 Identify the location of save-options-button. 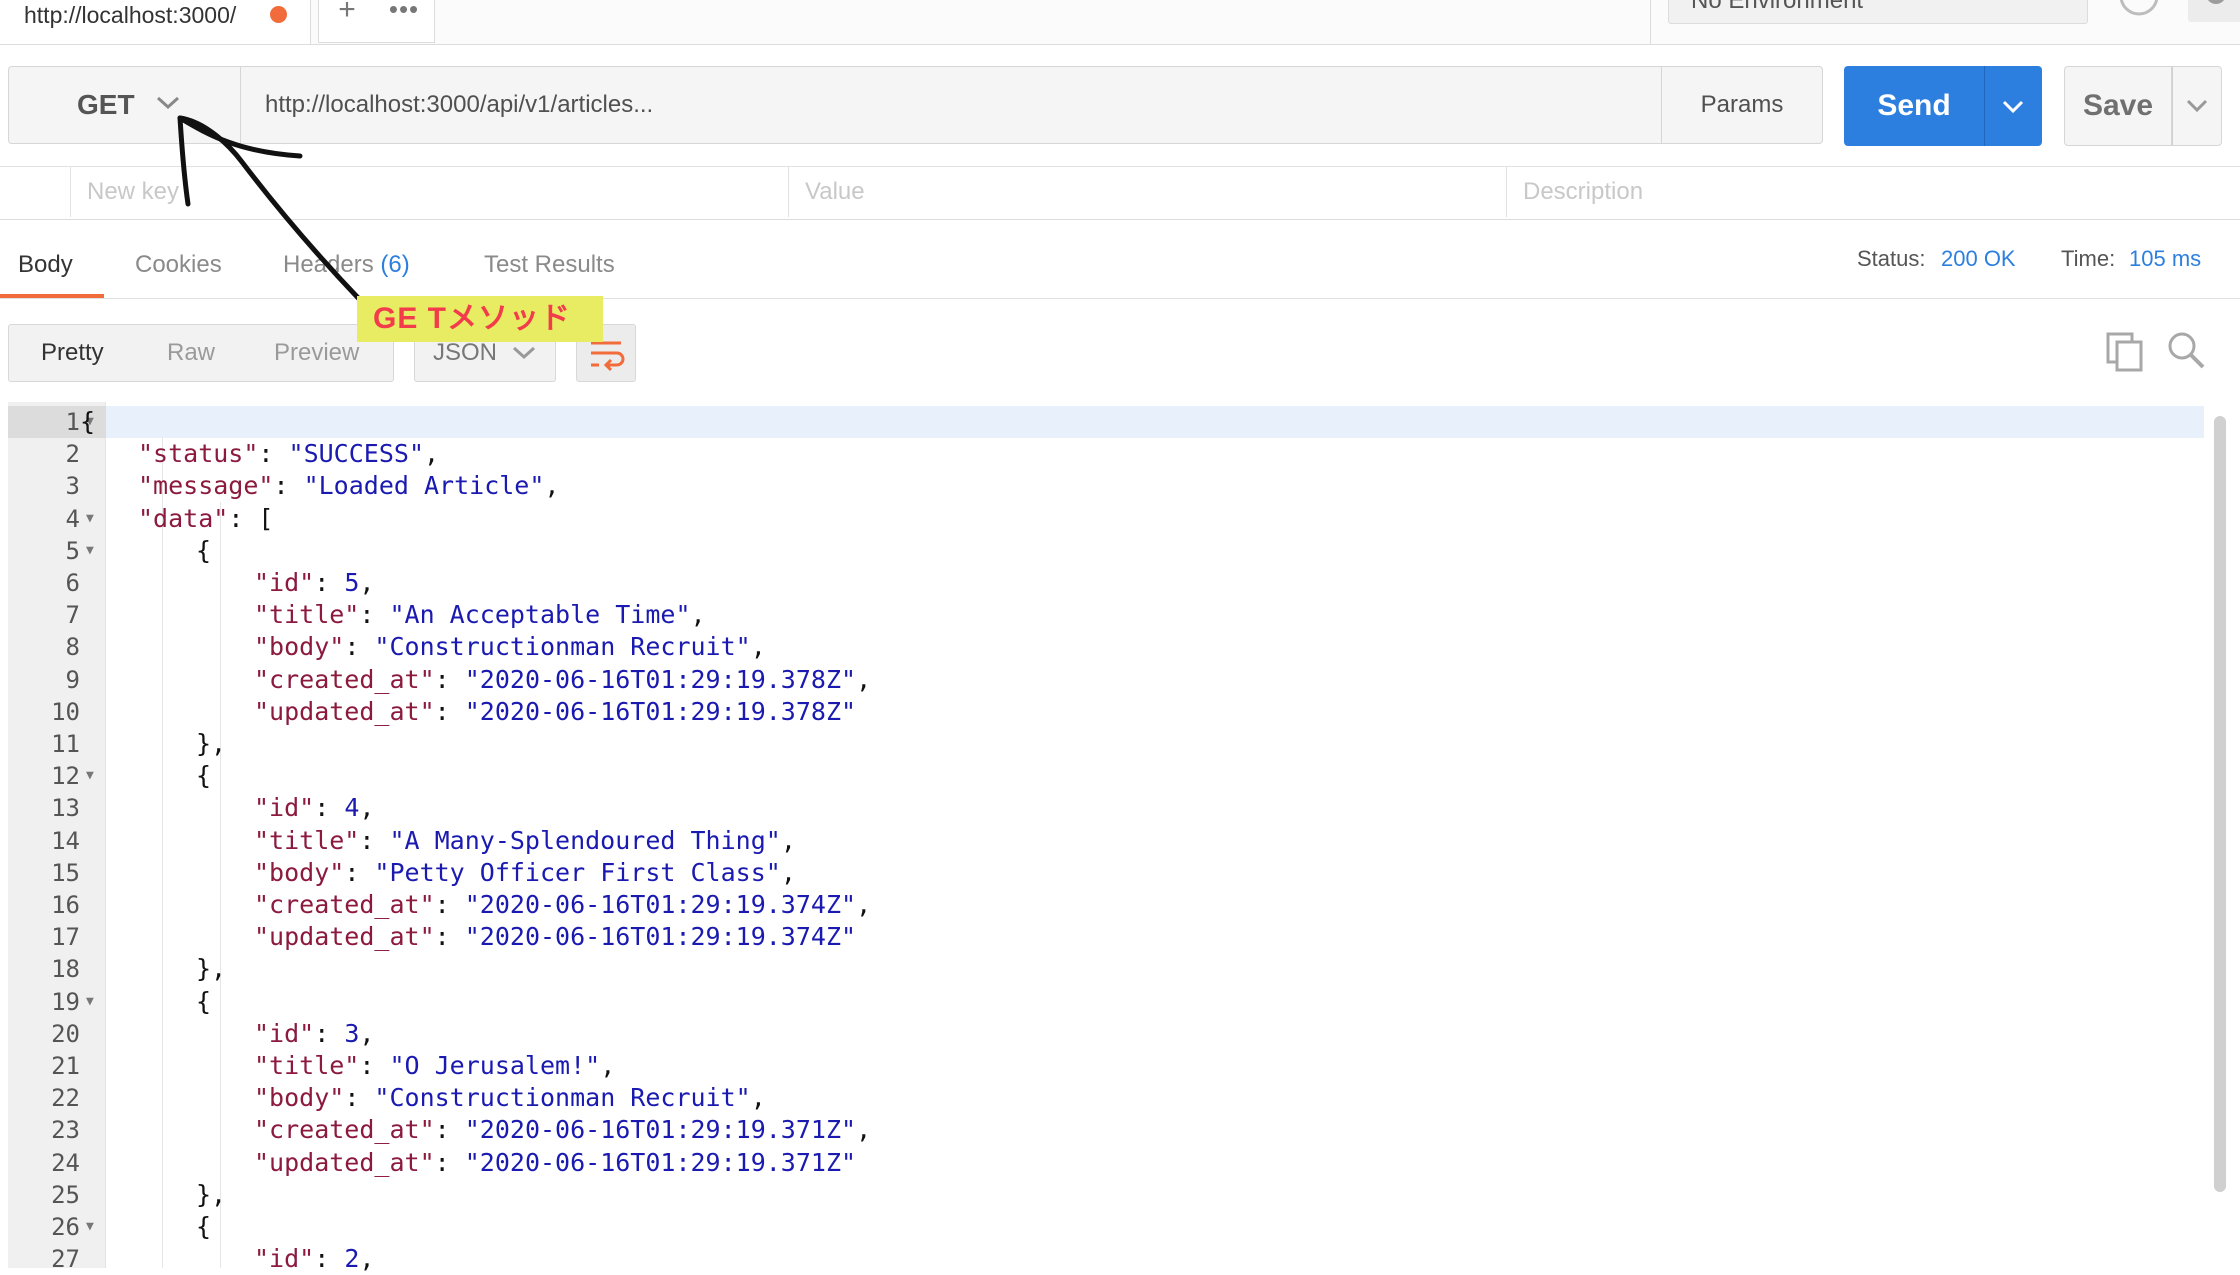
(2197, 106).